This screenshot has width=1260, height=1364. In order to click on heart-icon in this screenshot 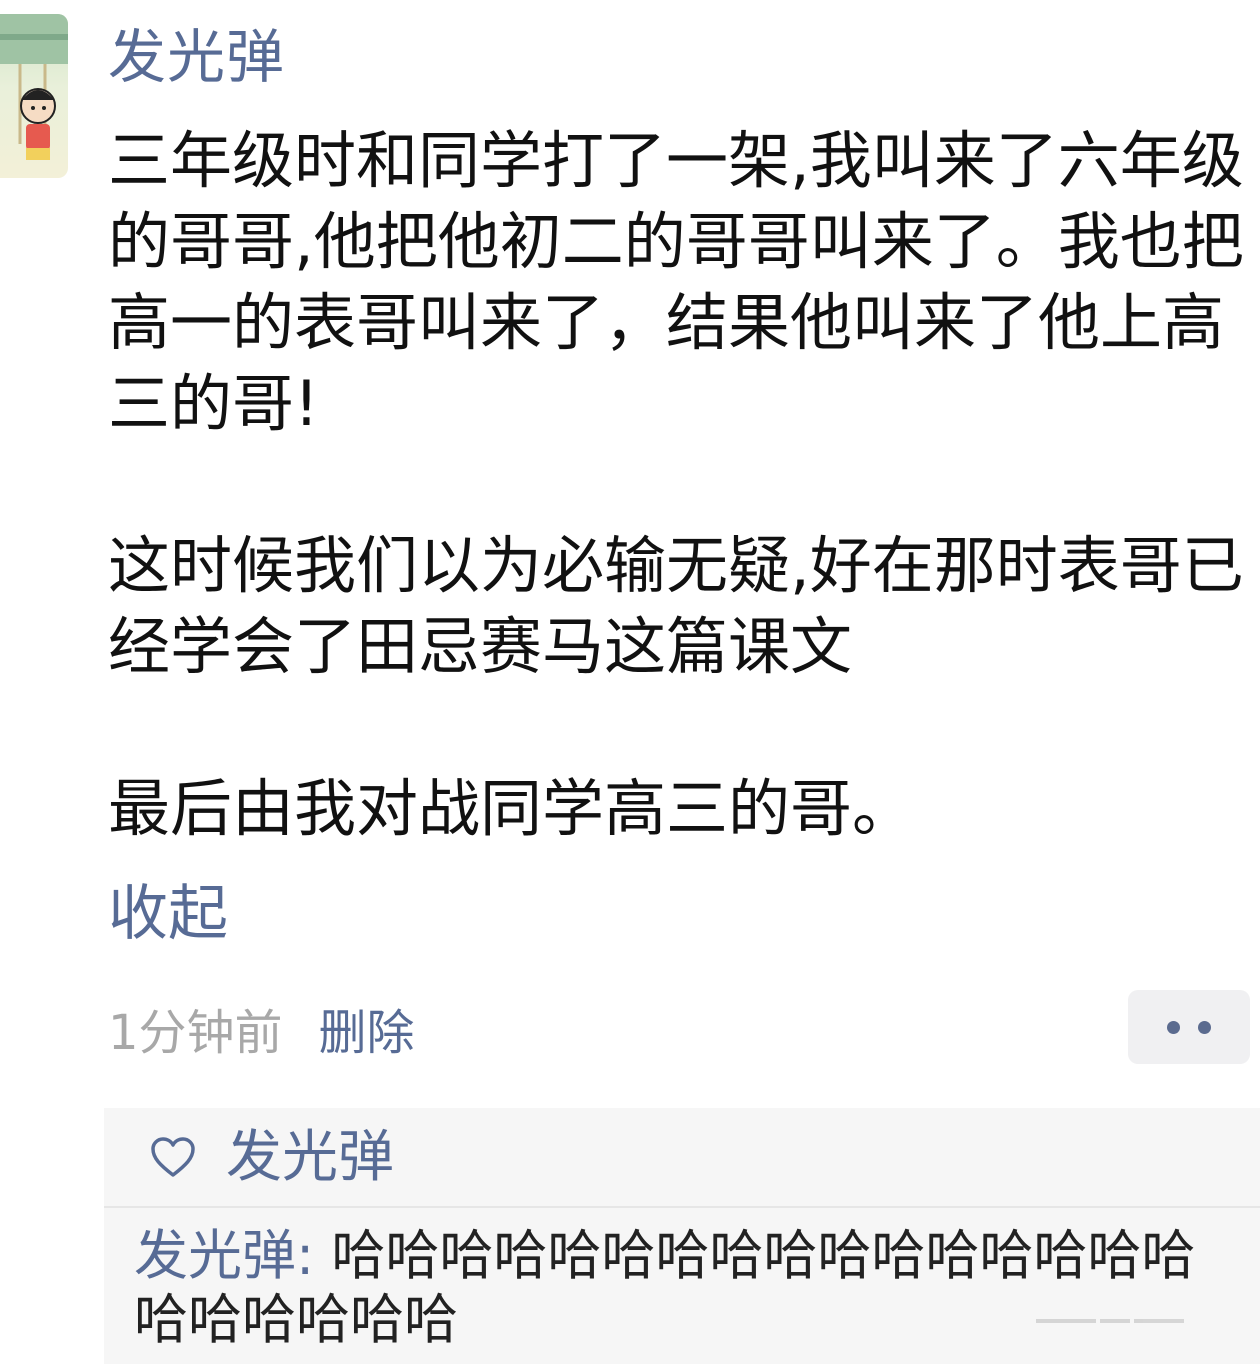, I will do `click(173, 1157)`.